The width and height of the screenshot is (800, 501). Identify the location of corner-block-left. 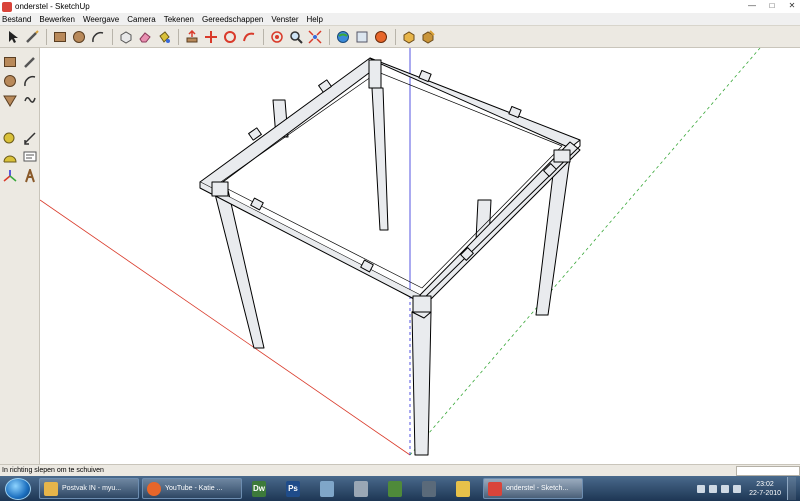
(220, 189).